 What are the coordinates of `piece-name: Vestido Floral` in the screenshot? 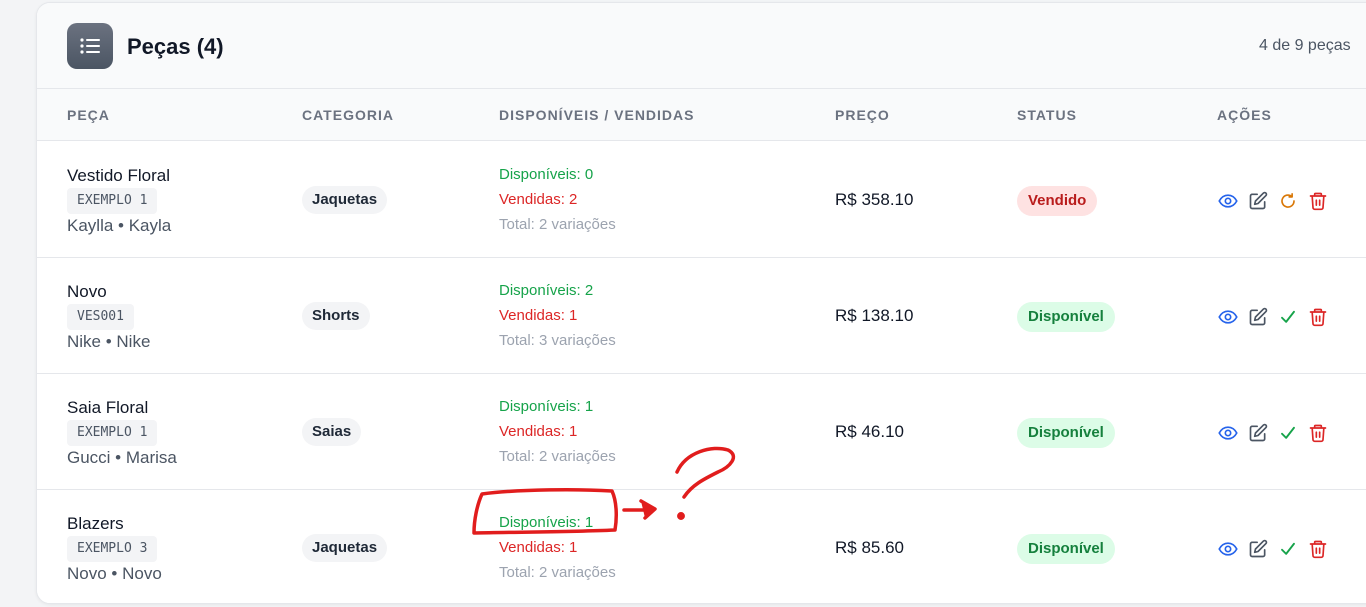 It's located at (118, 175).